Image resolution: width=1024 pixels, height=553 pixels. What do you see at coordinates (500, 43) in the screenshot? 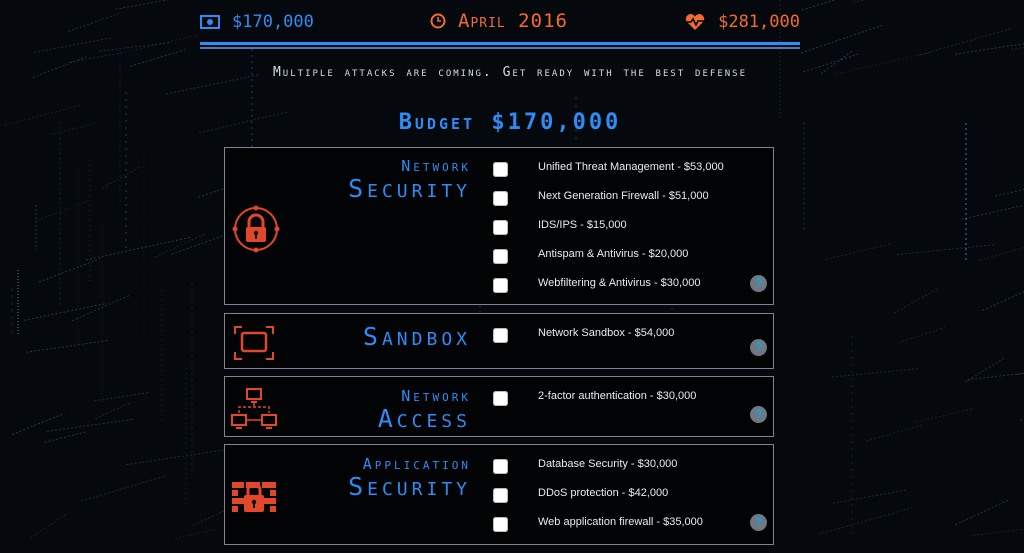
I see `header-divider` at bounding box center [500, 43].